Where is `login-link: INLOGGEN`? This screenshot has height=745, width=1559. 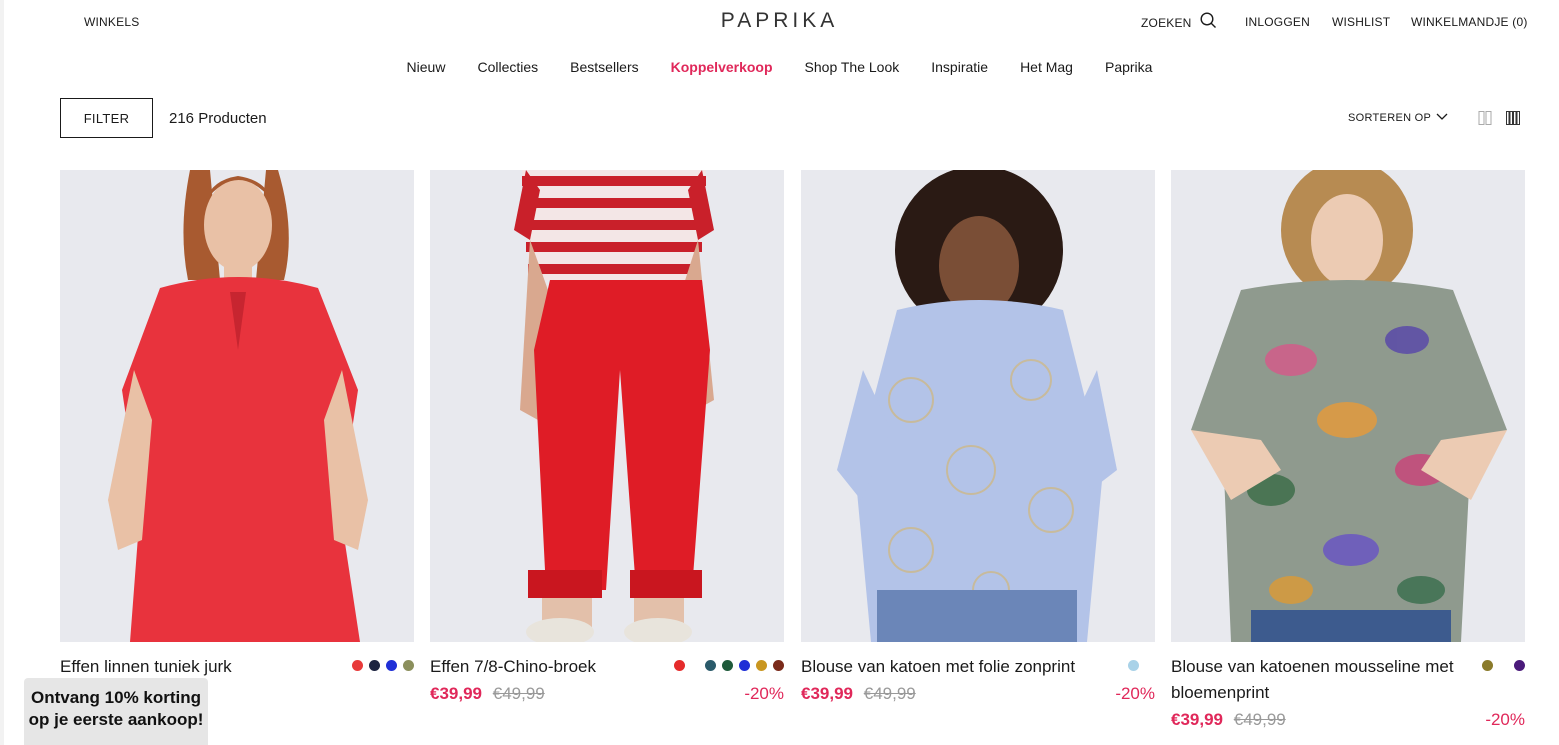
login-link: INLOGGEN is located at coordinates (1277, 22).